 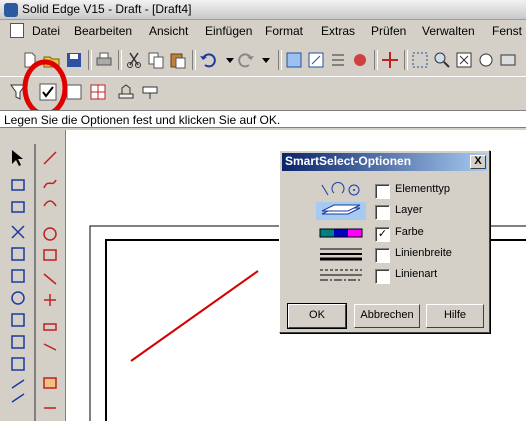 What do you see at coordinates (382, 191) in the screenshot?
I see `checkbox-elementtyp` at bounding box center [382, 191].